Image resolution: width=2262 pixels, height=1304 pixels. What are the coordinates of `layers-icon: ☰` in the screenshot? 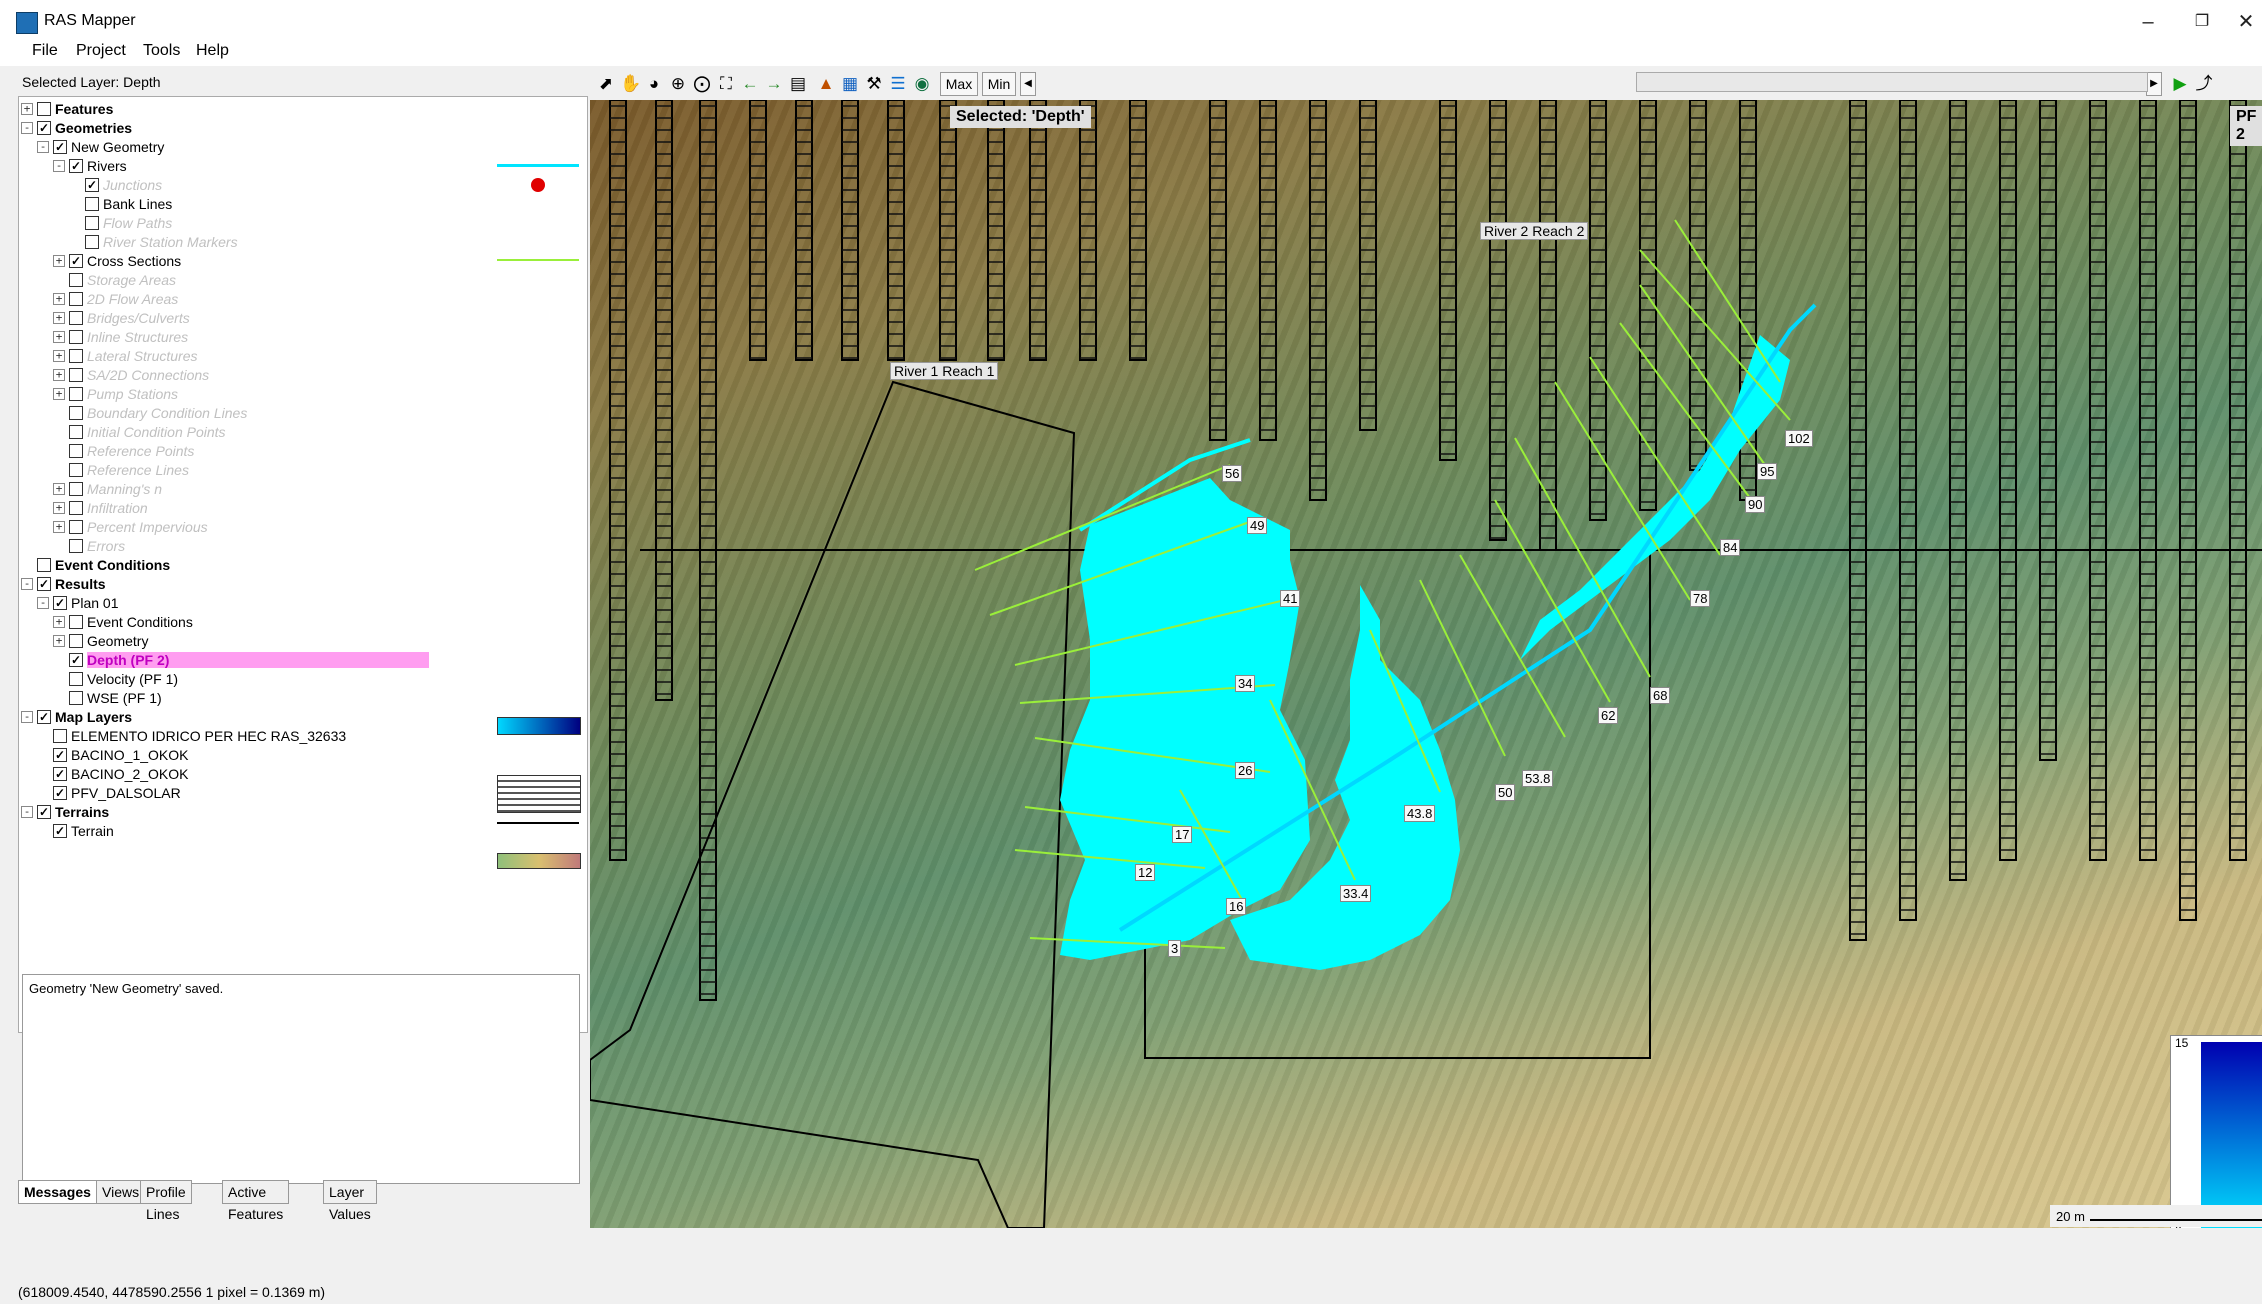 It's located at (898, 84).